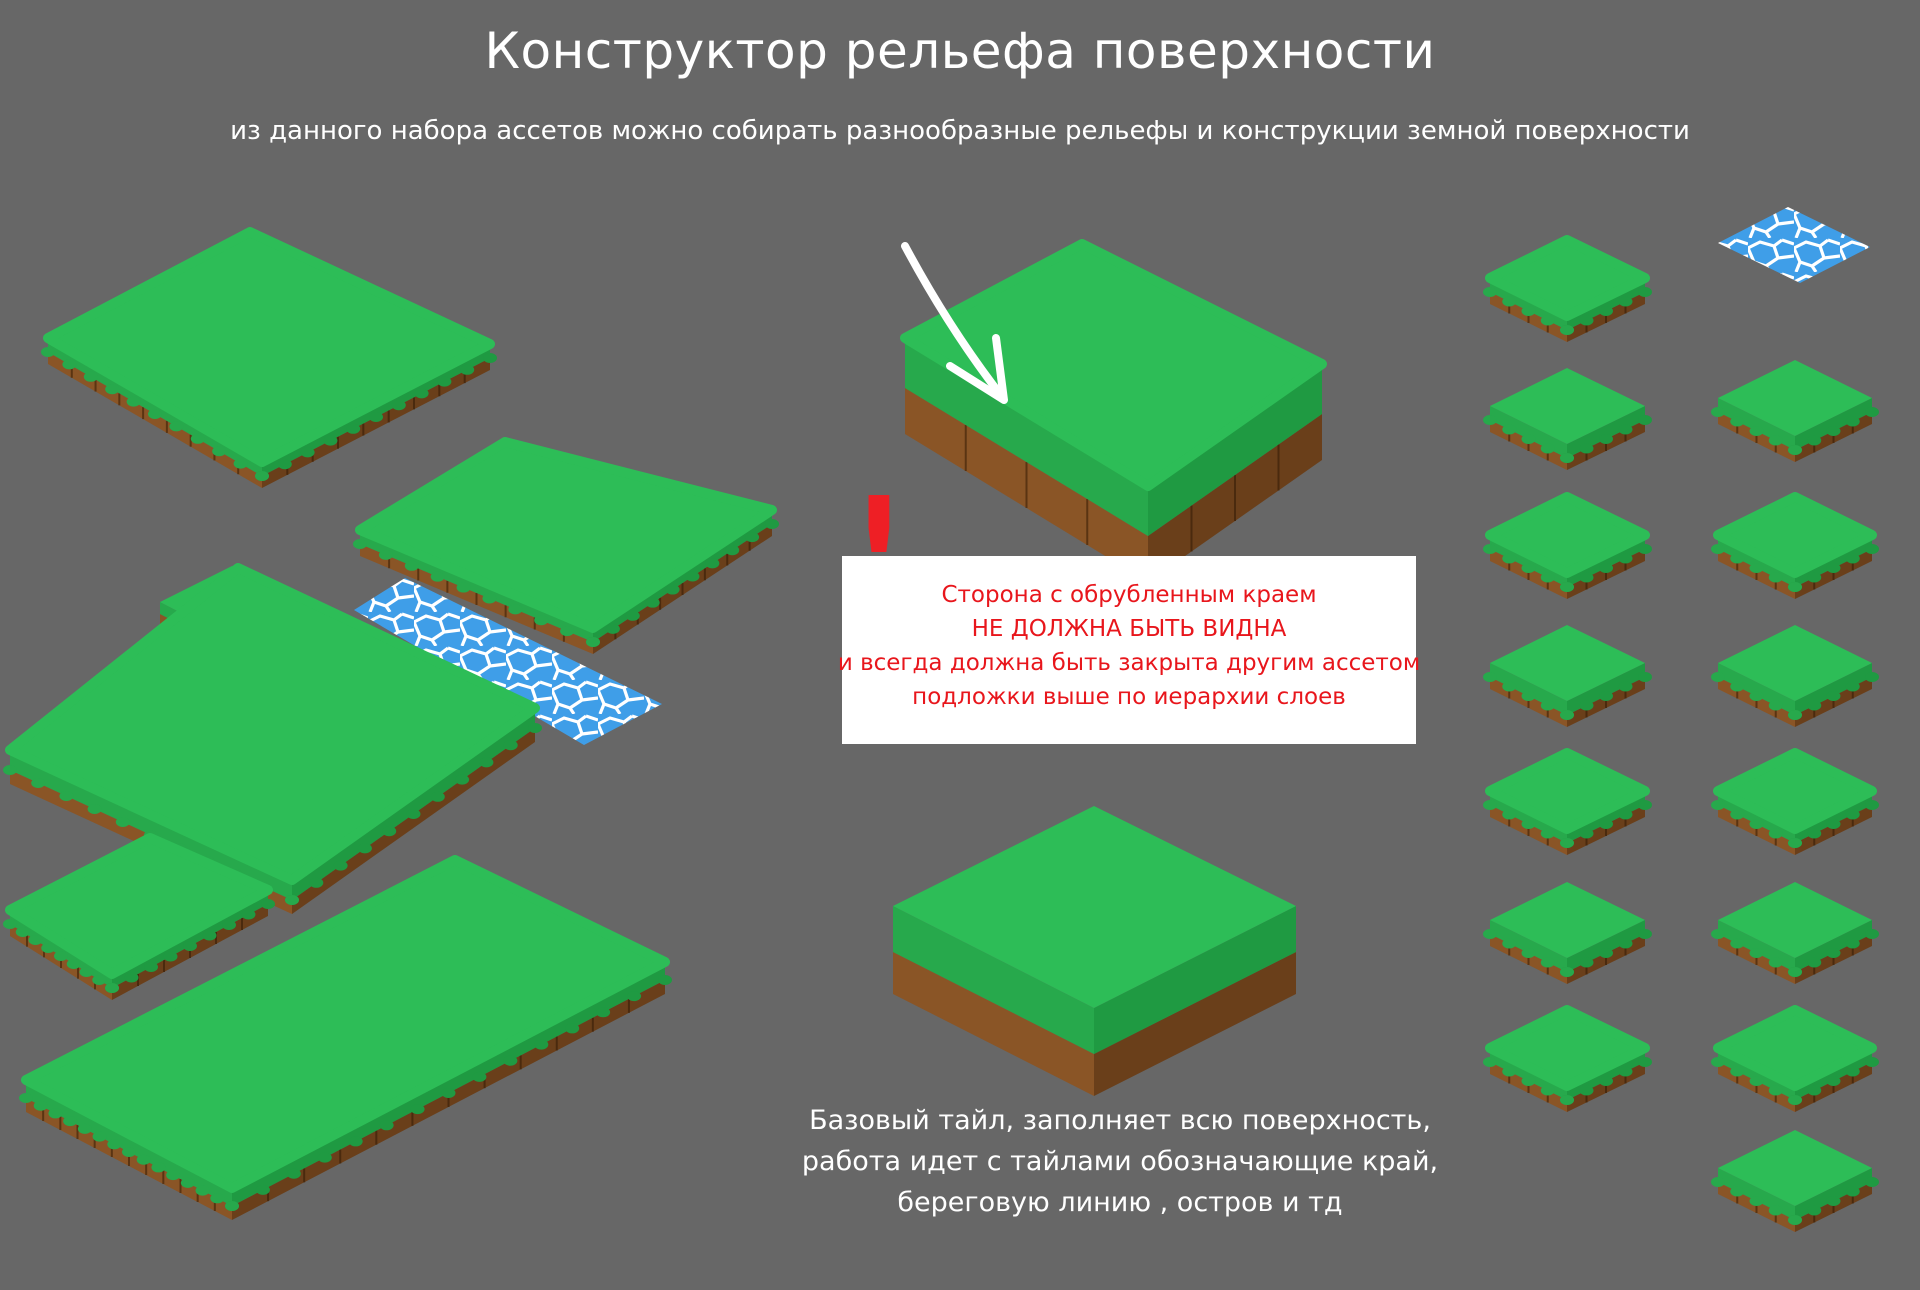 This screenshot has height=1290, width=1920. Describe the element at coordinates (1129, 595) in the screenshot. I see `warning-line: Сторона с обрубленным краем` at that location.